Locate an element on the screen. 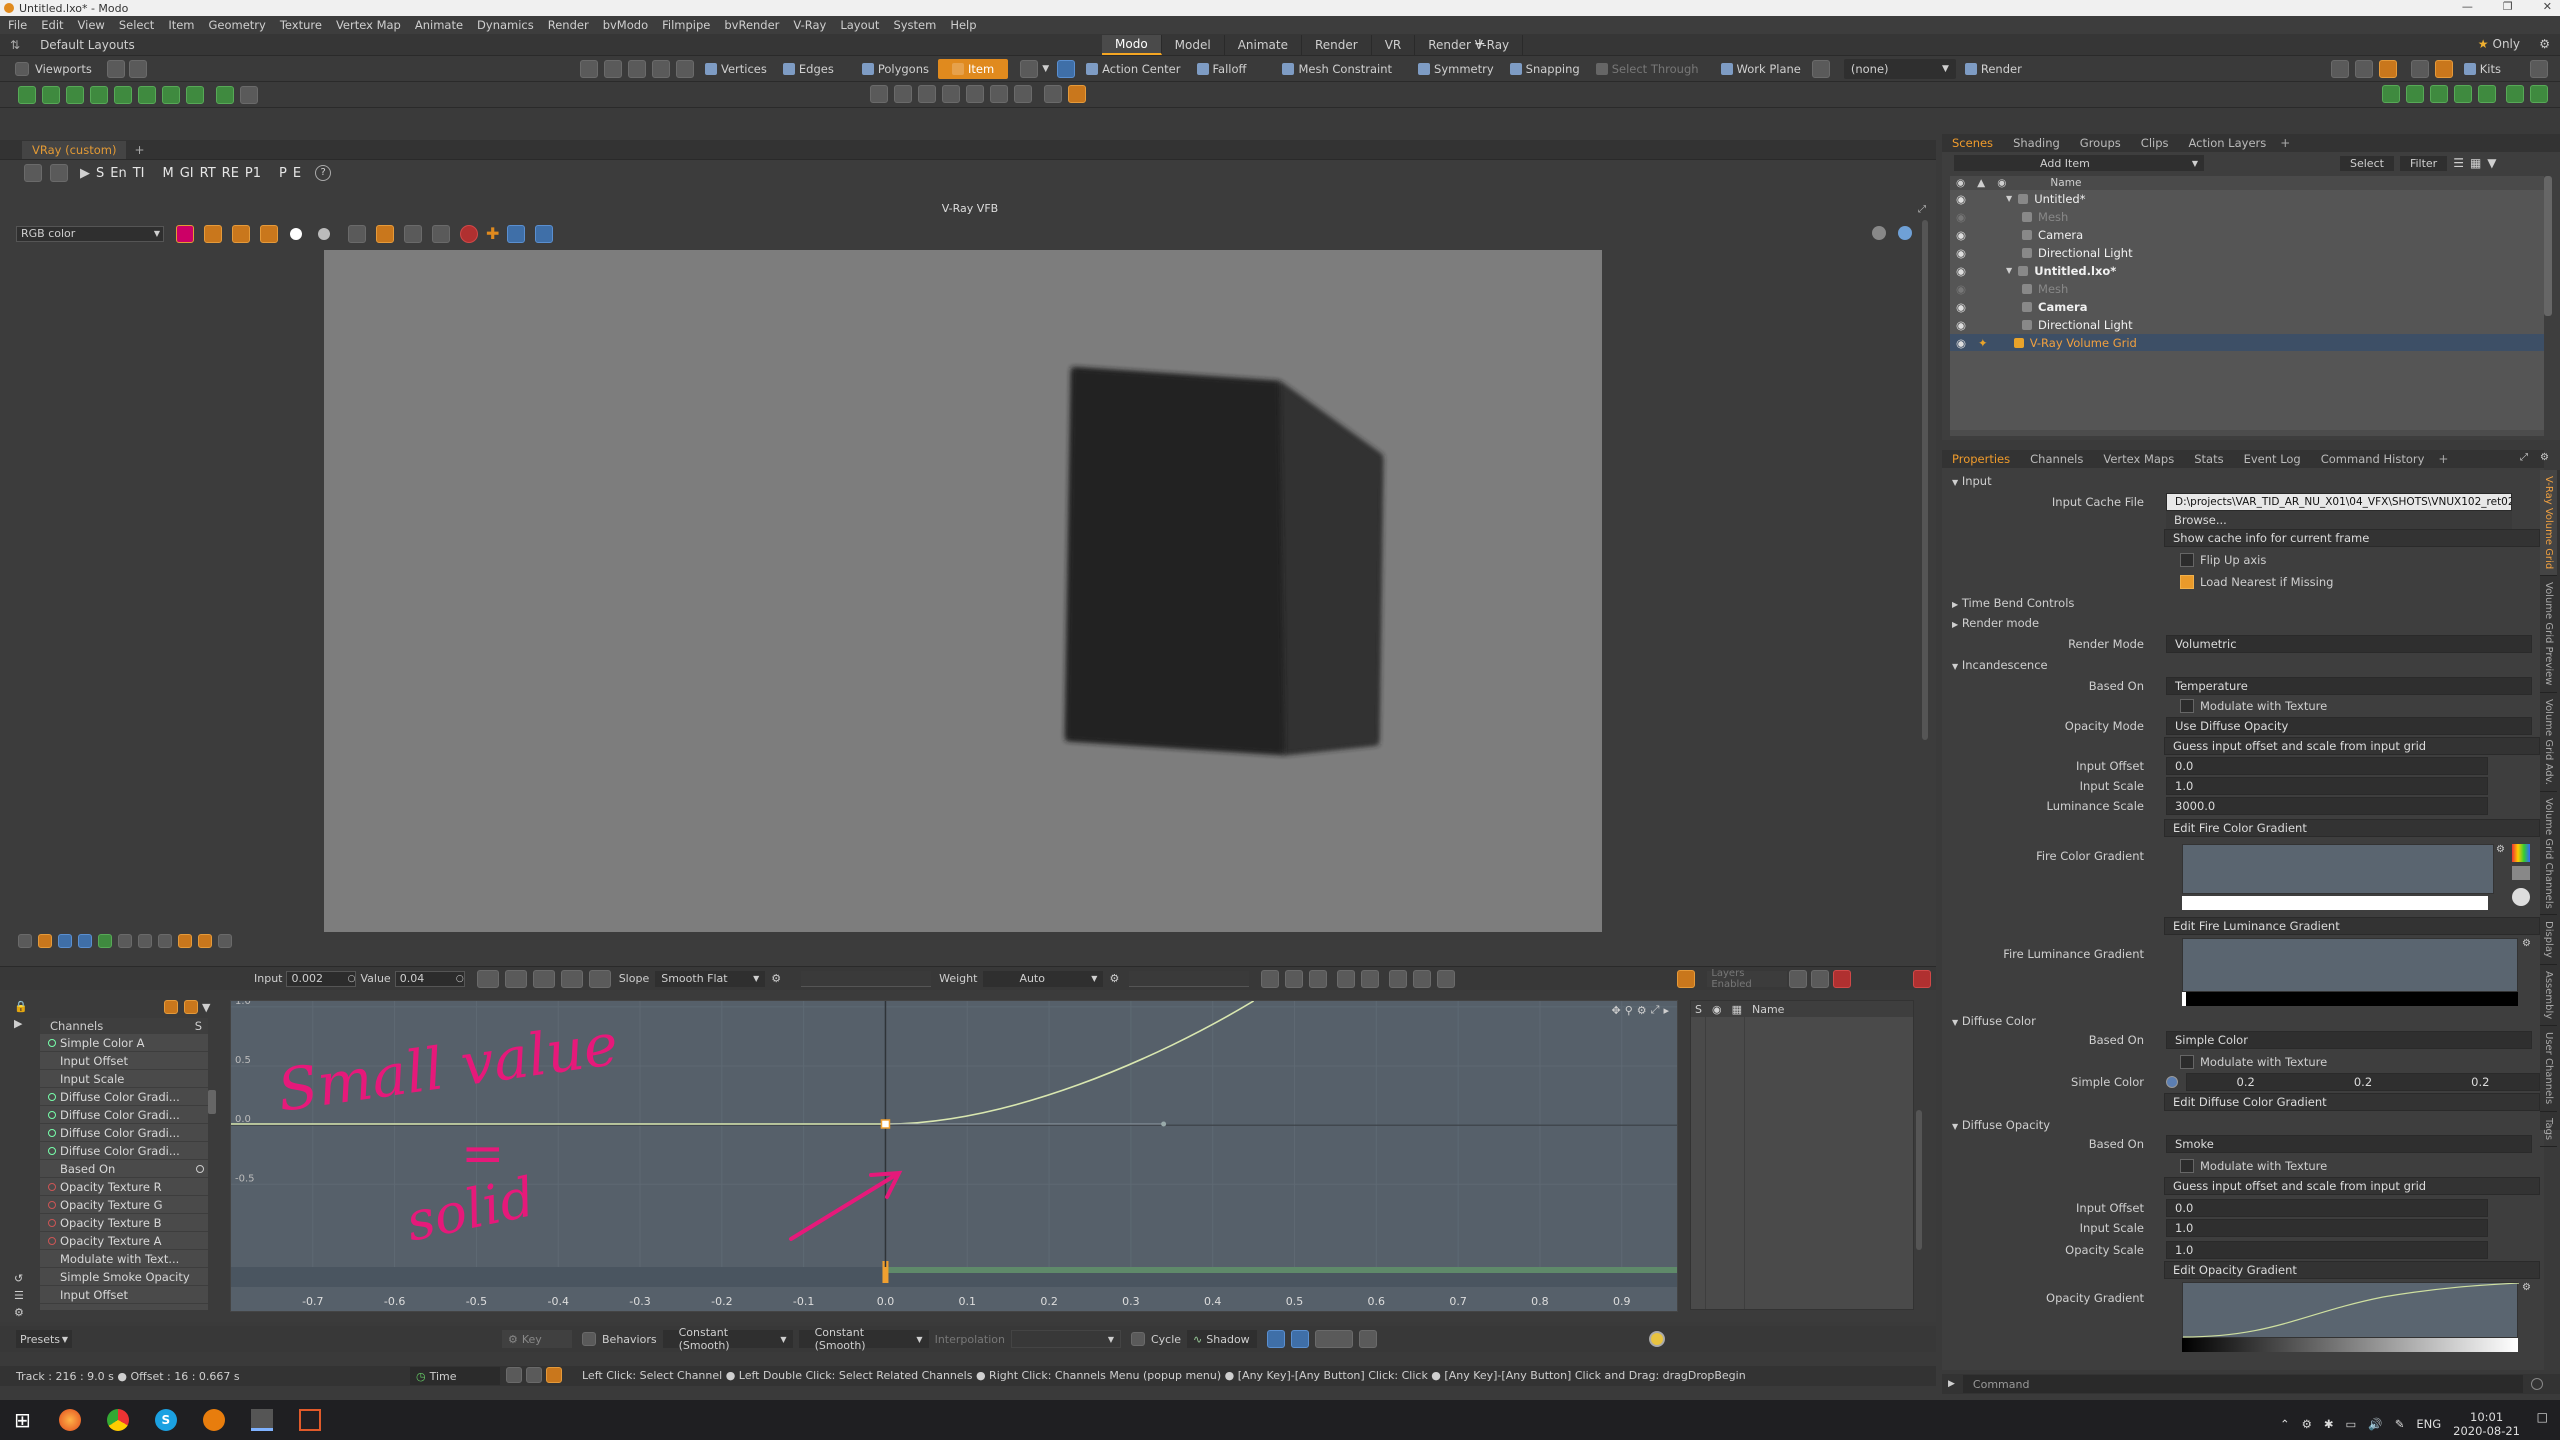 The height and width of the screenshot is (1440, 2560). lock-icon: ▦ is located at coordinates (1737, 1009).